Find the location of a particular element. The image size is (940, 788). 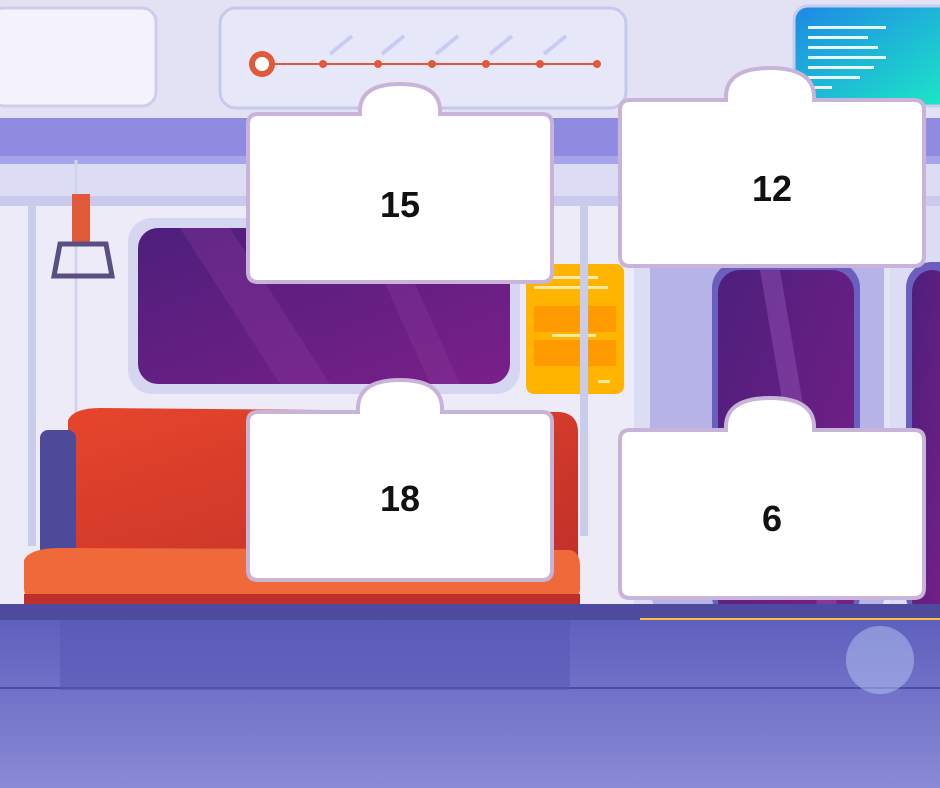

number-card-4: 6 is located at coordinates (772, 497).